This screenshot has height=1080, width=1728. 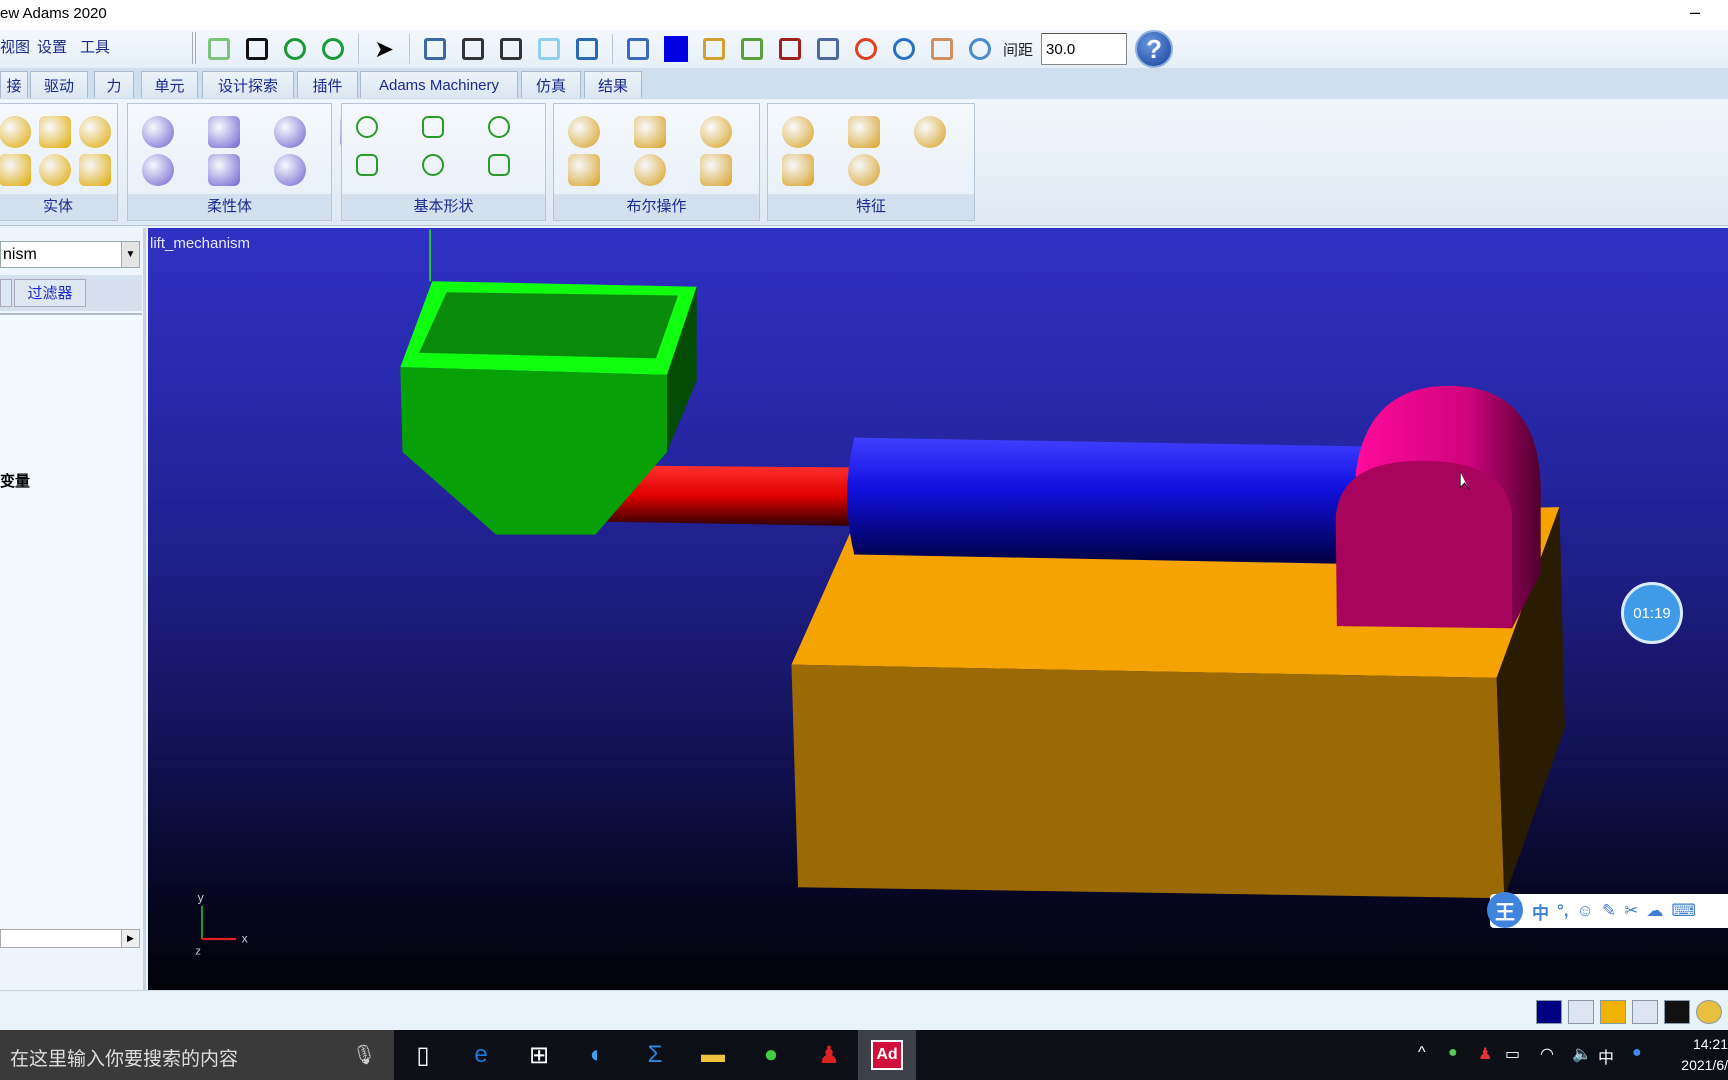 What do you see at coordinates (1709, 1012) in the screenshot?
I see `globe-icon` at bounding box center [1709, 1012].